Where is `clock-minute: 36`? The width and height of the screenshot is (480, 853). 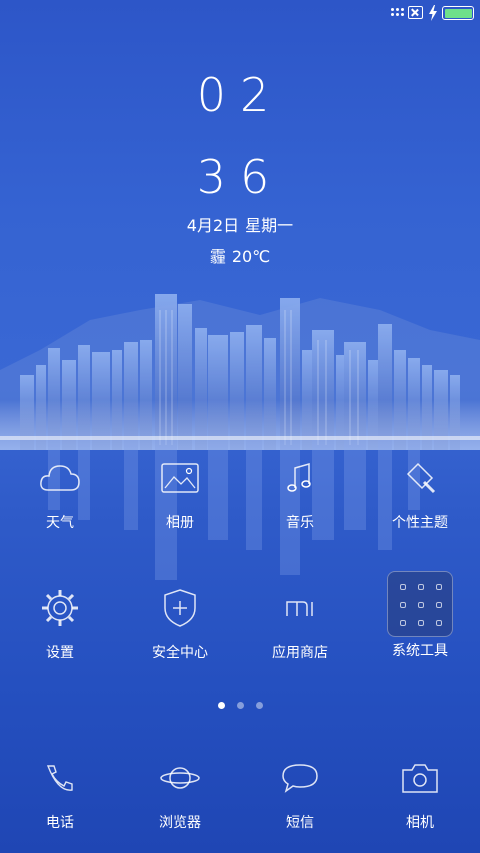 clock-minute: 36 is located at coordinates (240, 177).